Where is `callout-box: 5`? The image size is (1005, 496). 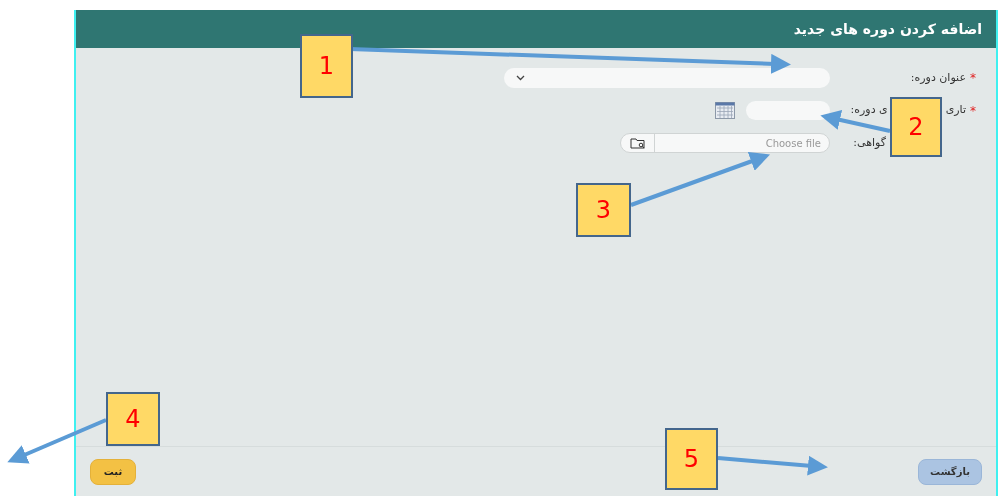 callout-box: 5 is located at coordinates (691, 459).